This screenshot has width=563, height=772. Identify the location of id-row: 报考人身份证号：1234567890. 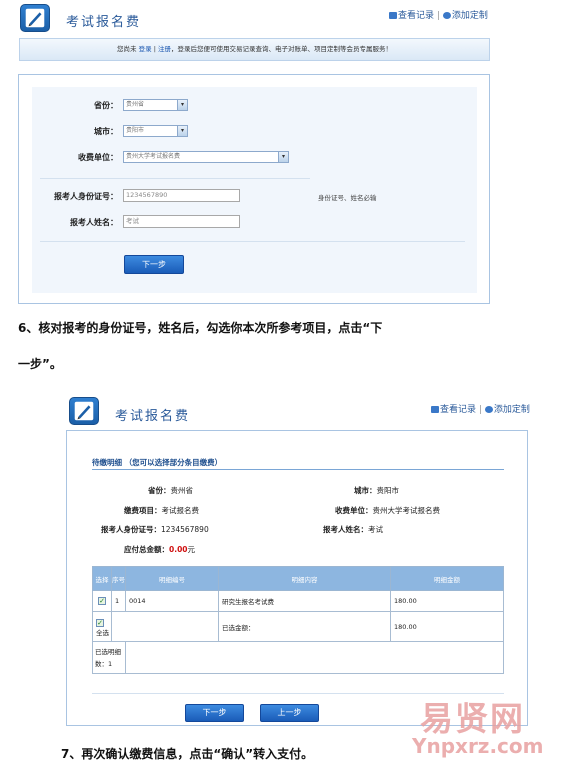
(155, 529).